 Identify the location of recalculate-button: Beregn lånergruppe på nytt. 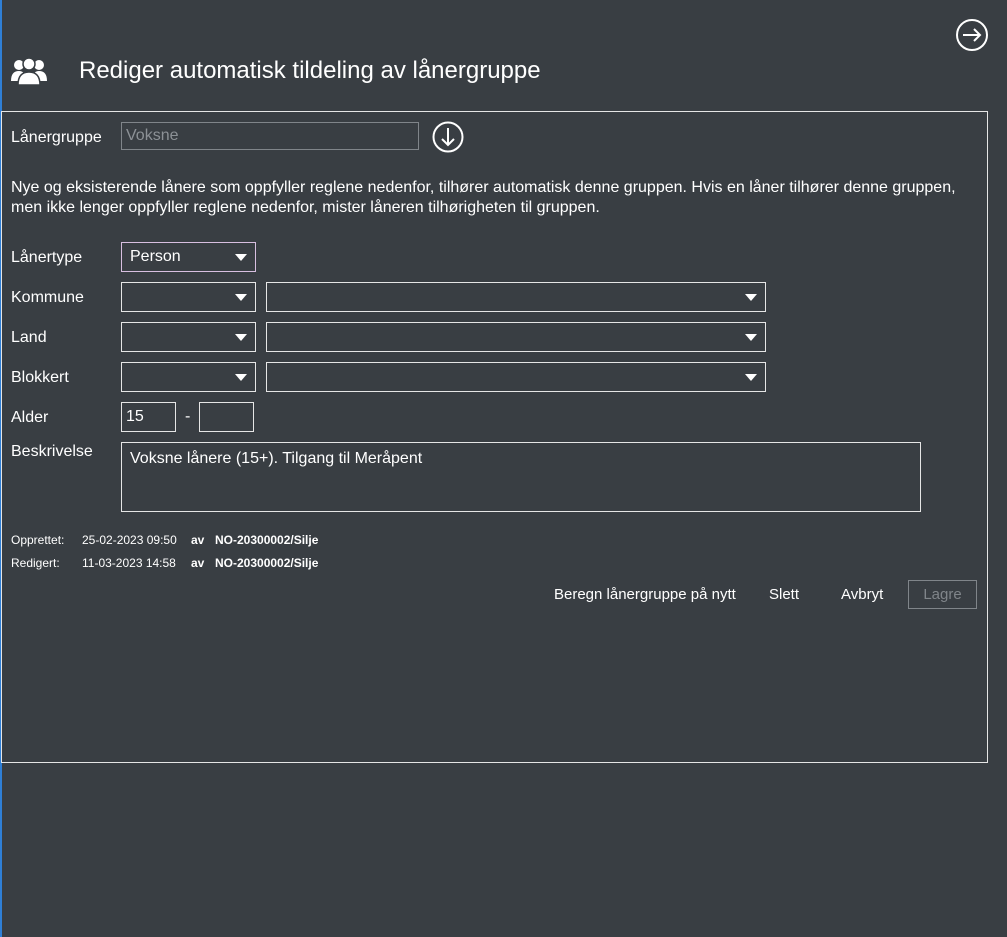
(645, 594).